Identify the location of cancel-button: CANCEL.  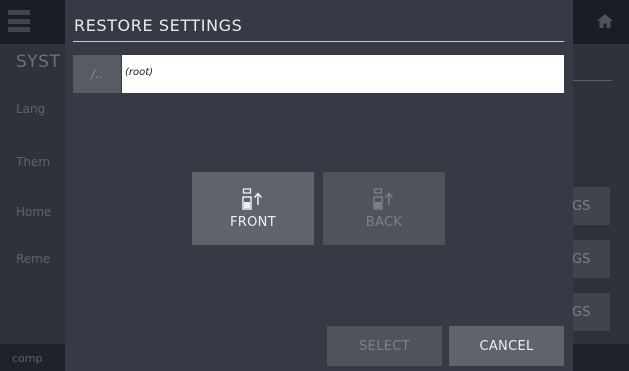
(506, 346).